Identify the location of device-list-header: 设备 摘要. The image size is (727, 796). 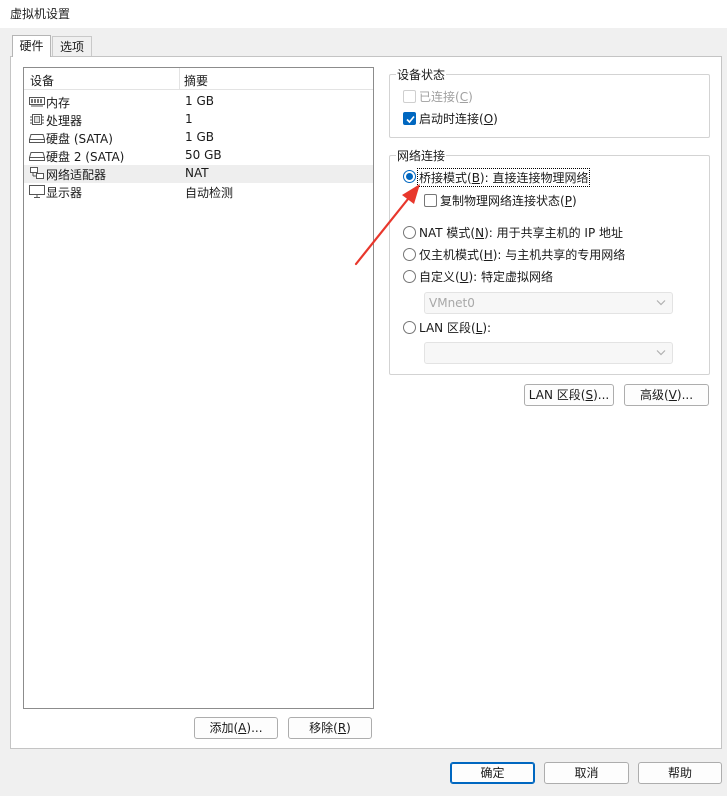
(198, 79).